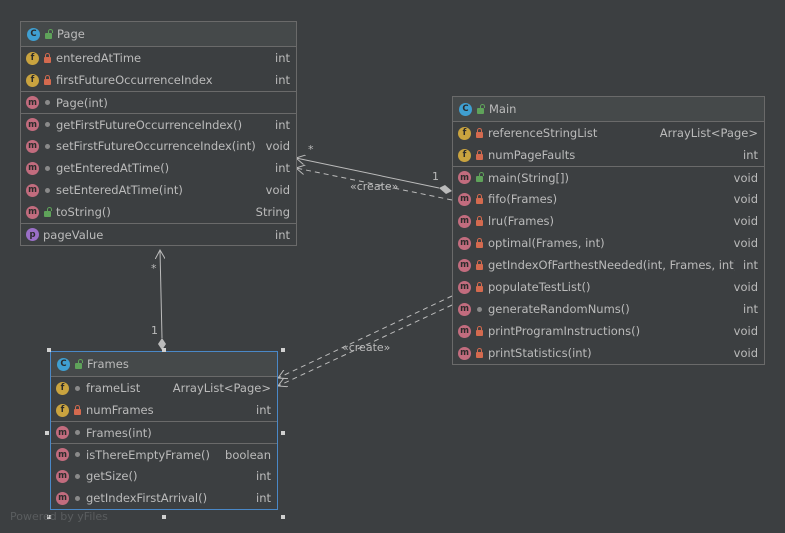 This screenshot has width=785, height=533. Describe the element at coordinates (559, 309) in the screenshot. I see `method-name: generateRandomNums()` at that location.